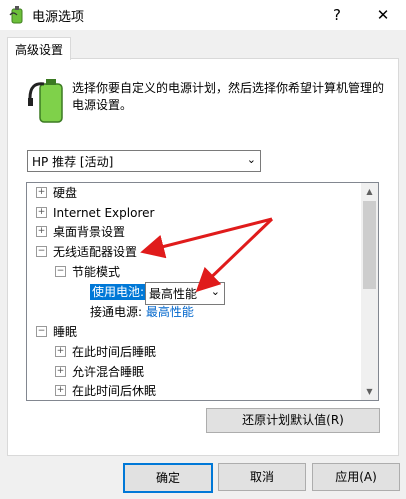 This screenshot has height=499, width=406. I want to click on ok-button: 确定, so click(168, 478).